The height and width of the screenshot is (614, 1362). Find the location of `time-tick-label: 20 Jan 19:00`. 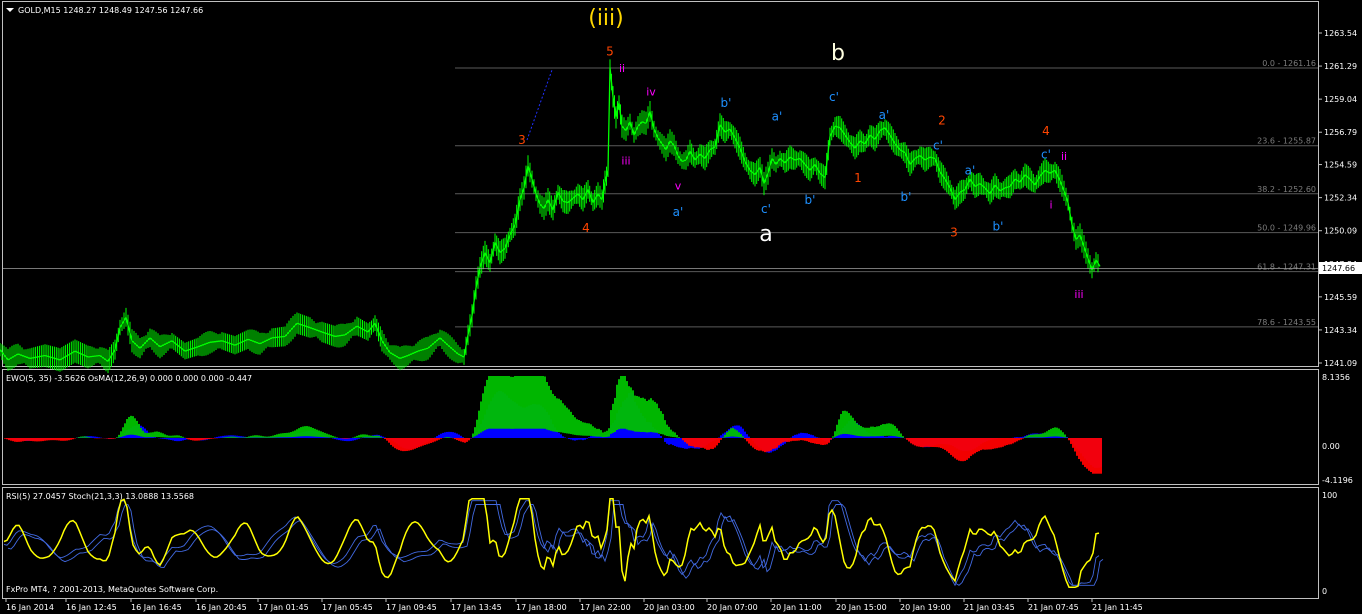

time-tick-label: 20 Jan 19:00 is located at coordinates (925, 607).